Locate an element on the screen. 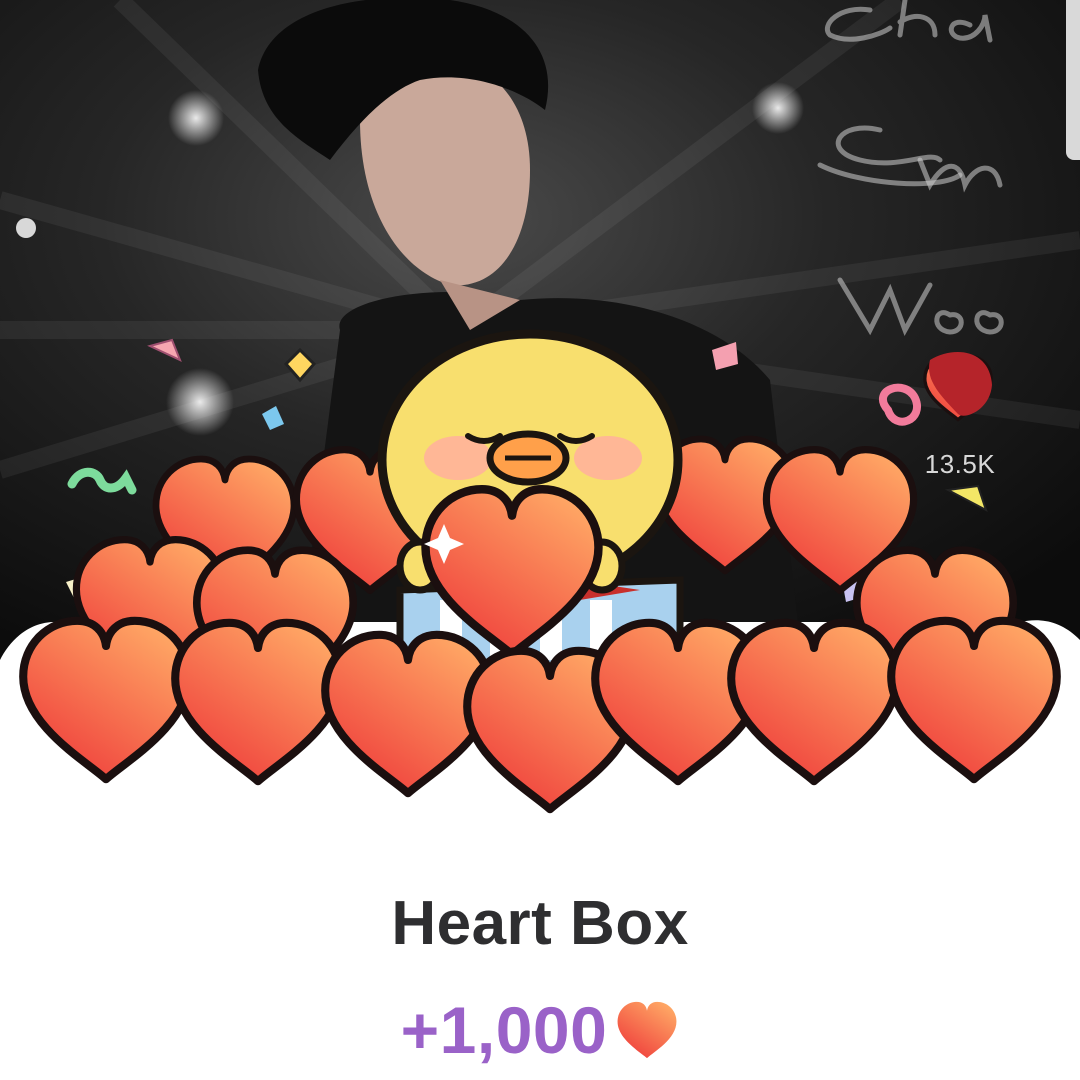 This screenshot has height=1080, width=1080. reward-amount: +1,000 is located at coordinates (504, 1030).